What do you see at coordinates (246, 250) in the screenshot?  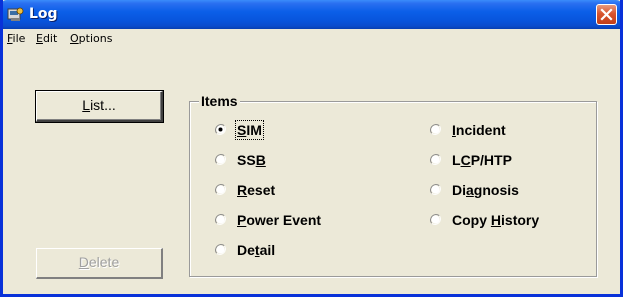 I see `radio-label-pre: De` at bounding box center [246, 250].